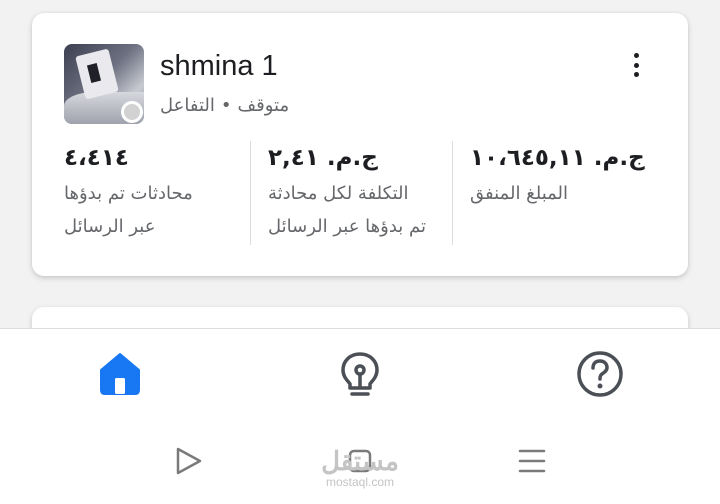 The height and width of the screenshot is (504, 720). Describe the element at coordinates (263, 105) in the screenshot. I see `status-label: متوقف` at that location.